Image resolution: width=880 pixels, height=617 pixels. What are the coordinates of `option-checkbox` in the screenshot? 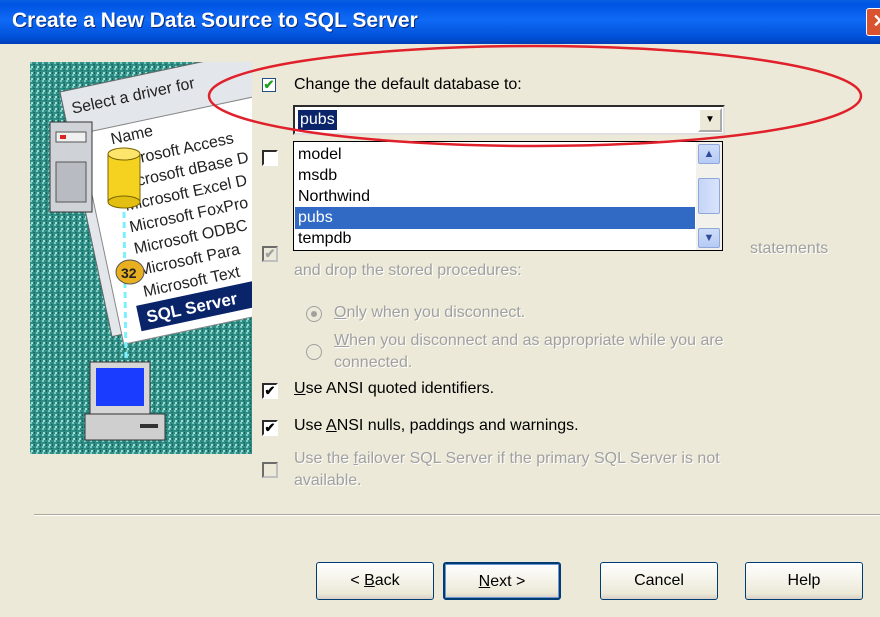 It's located at (270, 158).